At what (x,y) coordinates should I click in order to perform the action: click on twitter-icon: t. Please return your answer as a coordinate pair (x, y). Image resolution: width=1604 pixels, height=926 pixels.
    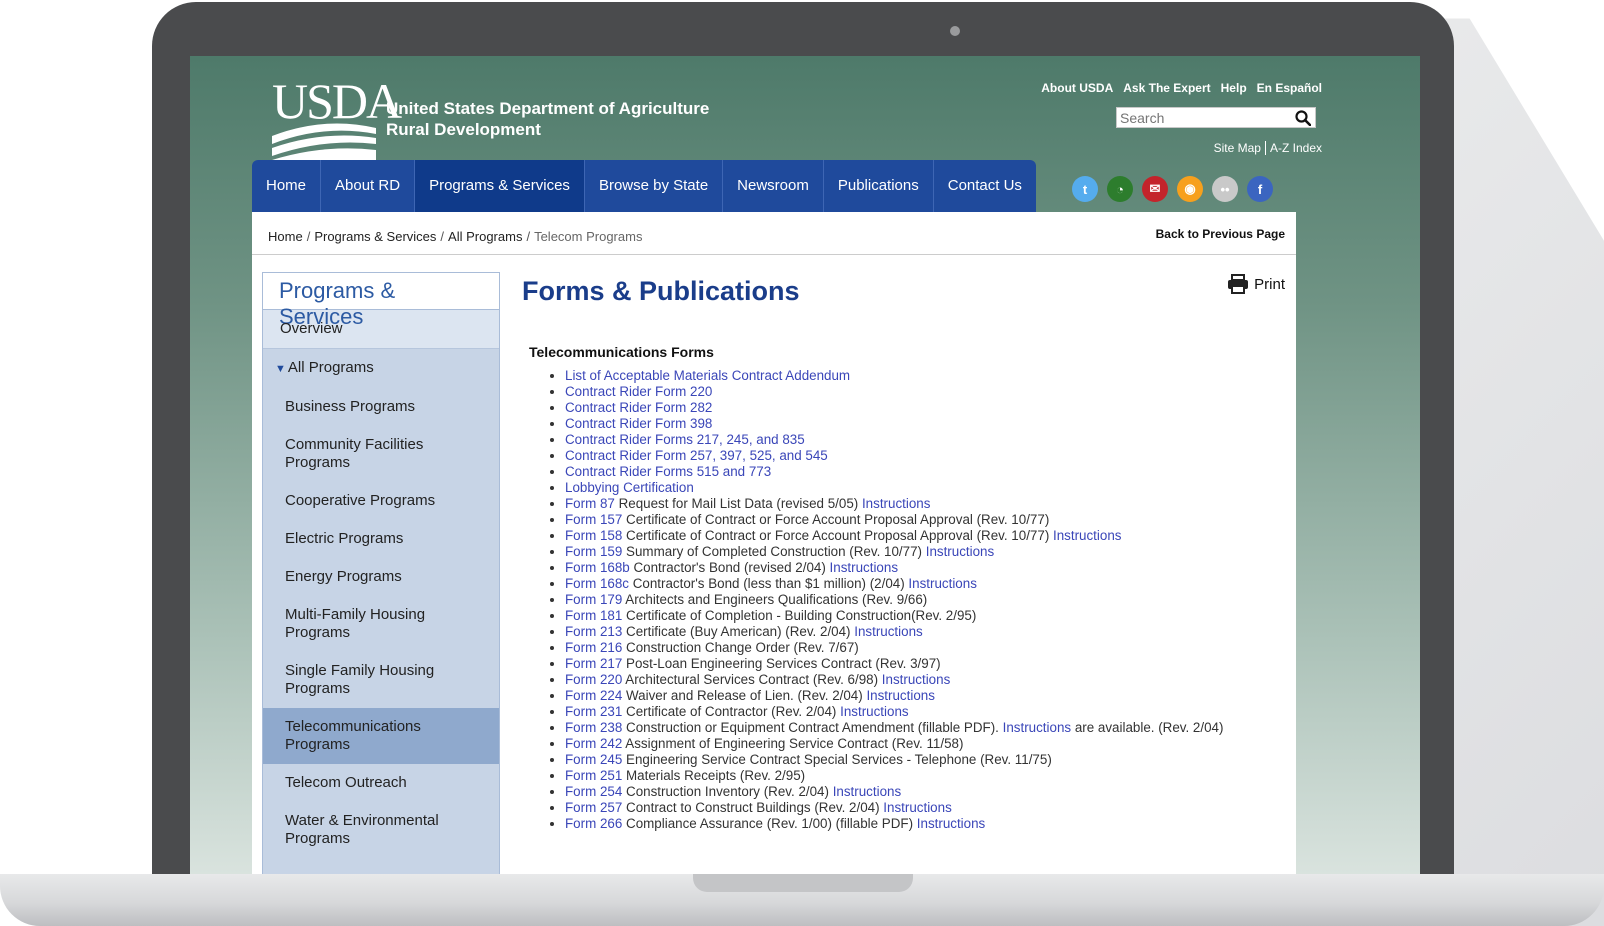
    Looking at the image, I should click on (1085, 189).